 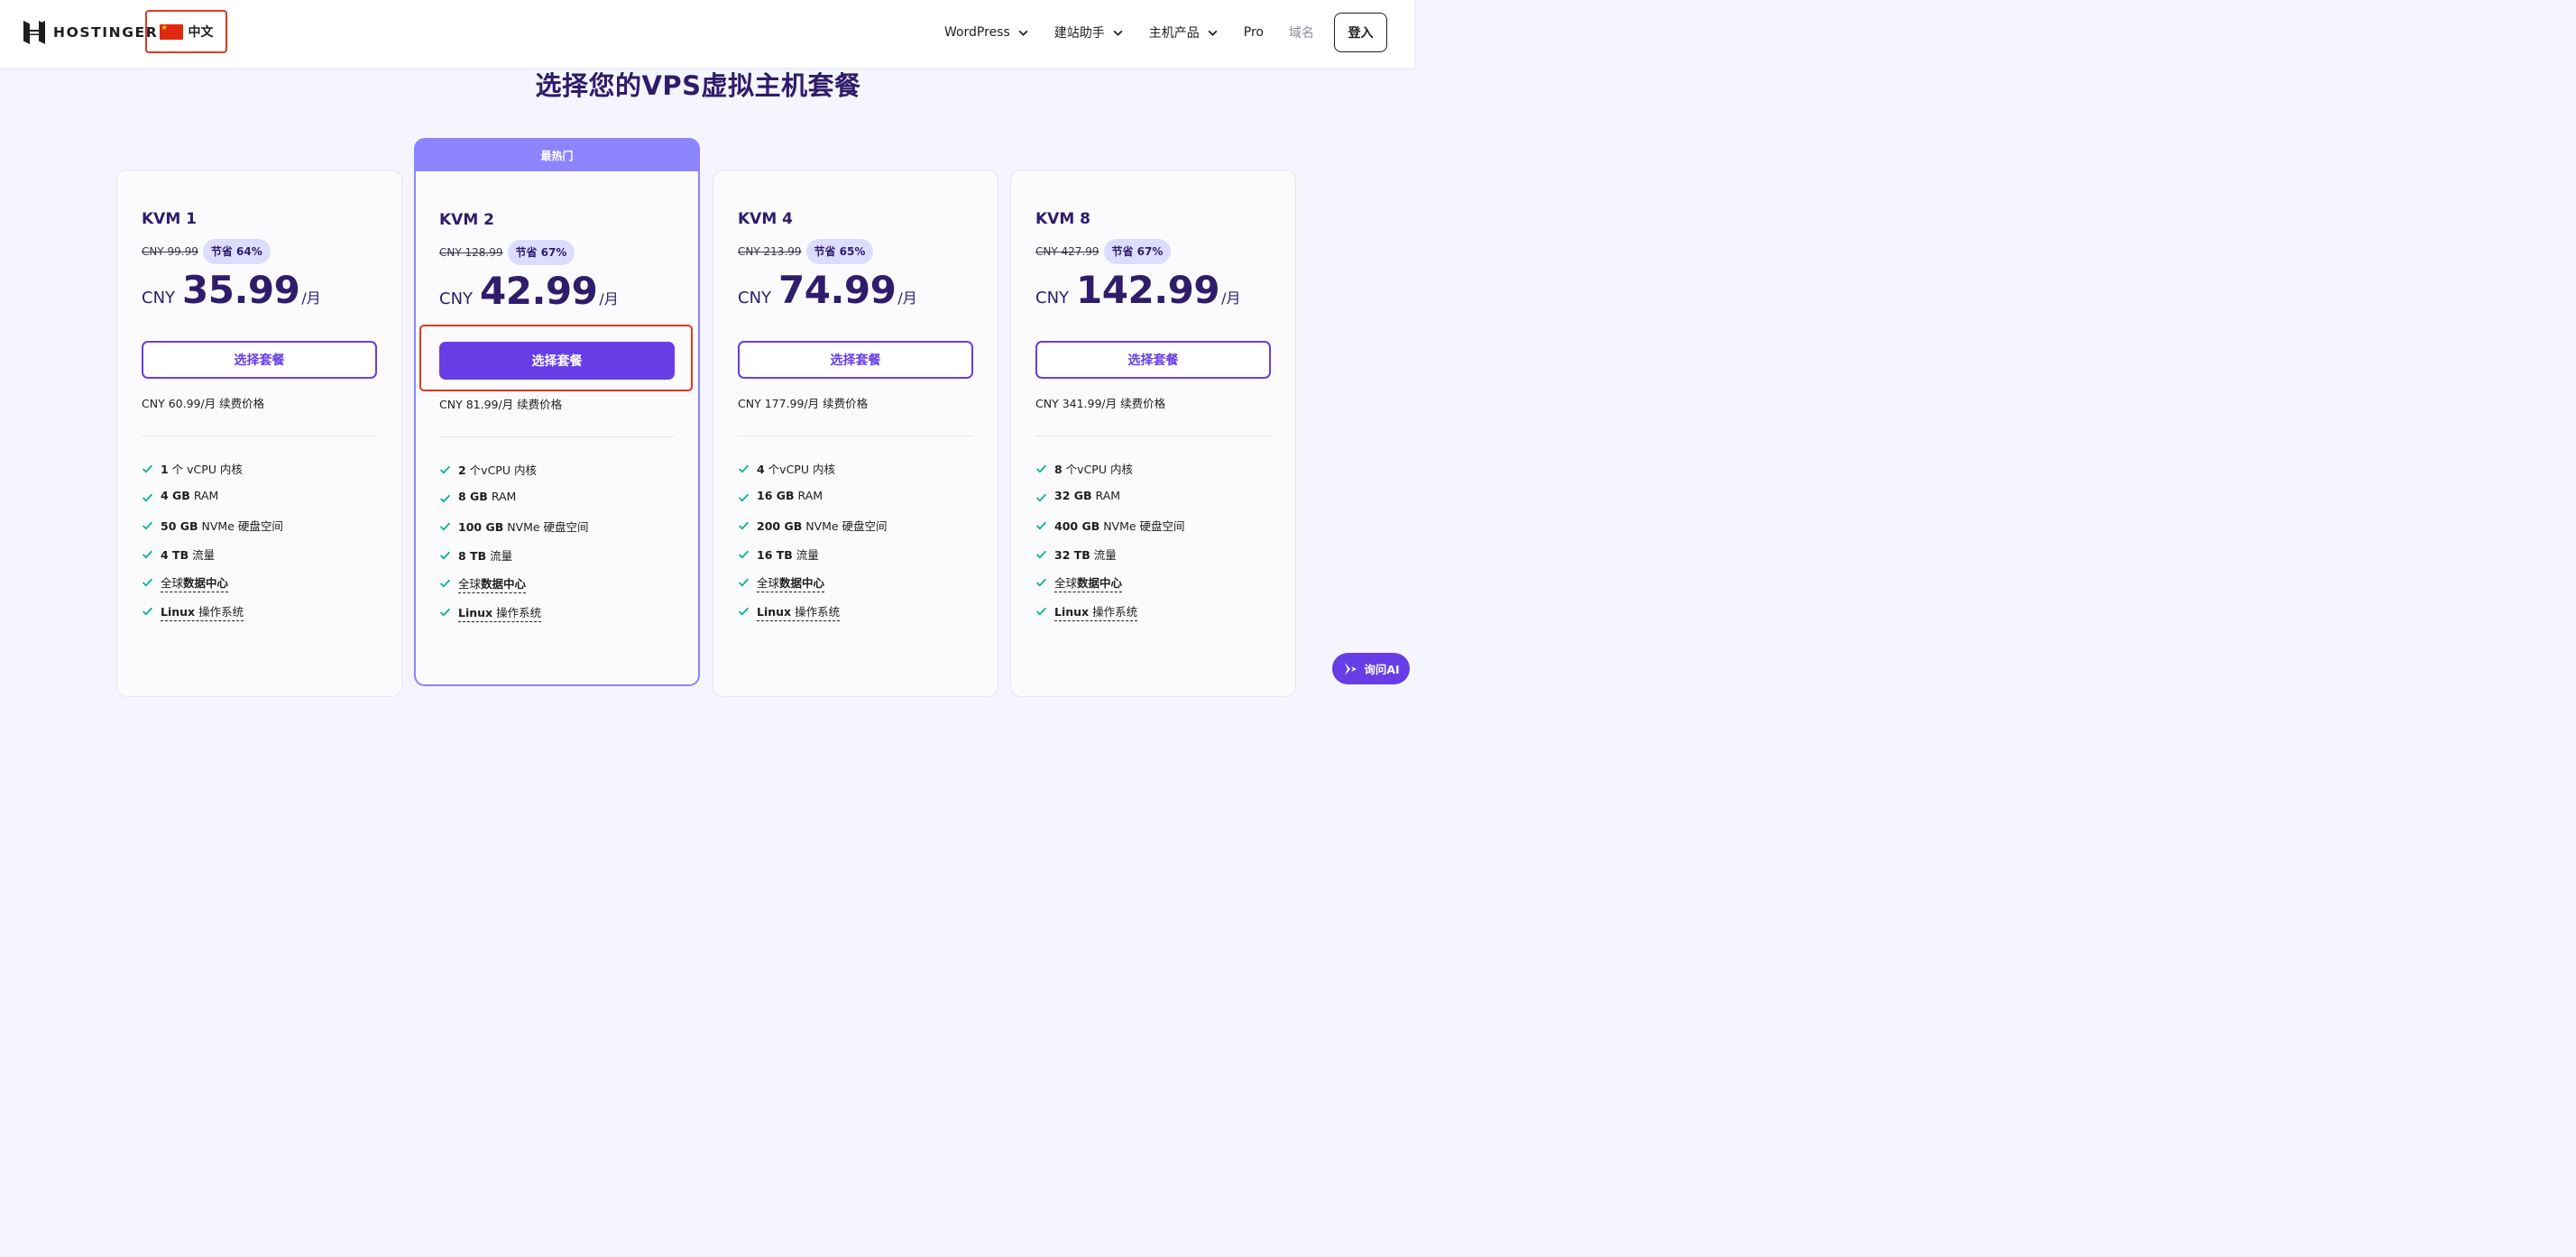 I want to click on renewal-price: CNY 341.99/月 续费价格, so click(x=1100, y=403).